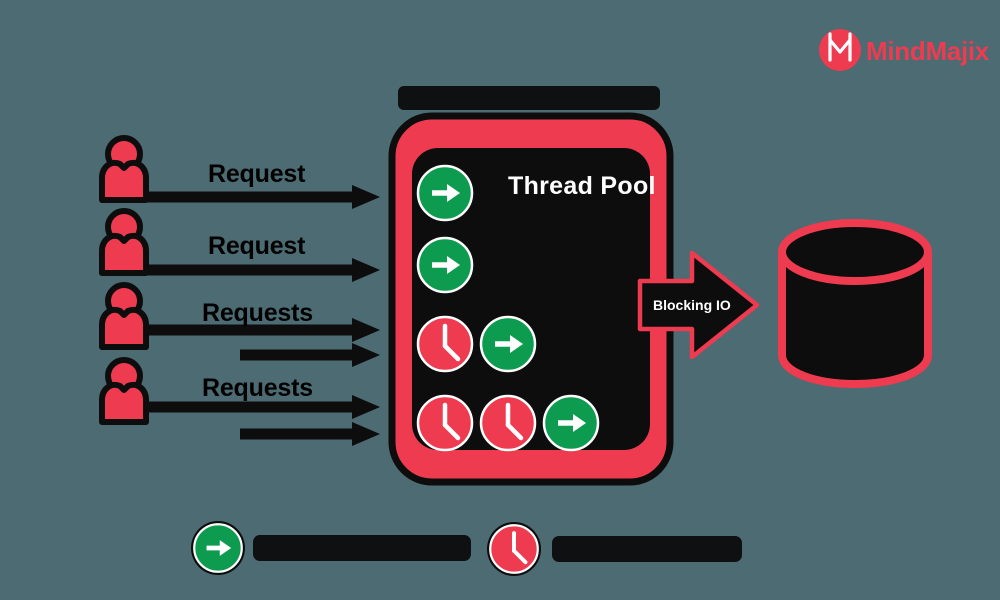 This screenshot has width=1000, height=600. Describe the element at coordinates (514, 549) in the screenshot. I see `red-clock-icon` at that location.